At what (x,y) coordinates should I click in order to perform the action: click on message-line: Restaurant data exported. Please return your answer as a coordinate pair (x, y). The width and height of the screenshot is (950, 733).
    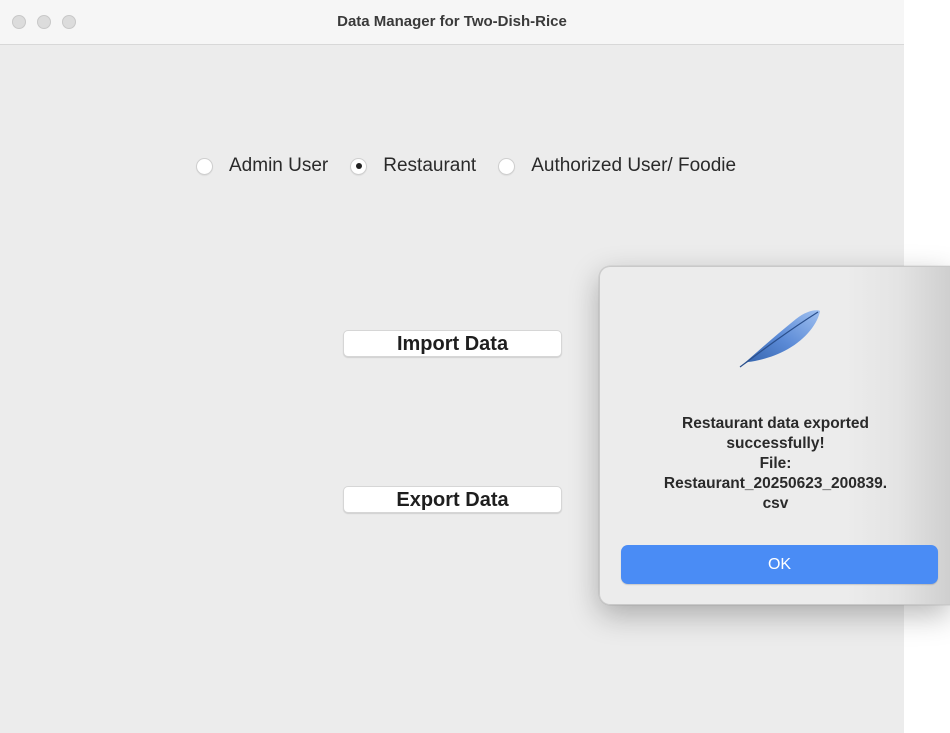
    Looking at the image, I should click on (775, 423).